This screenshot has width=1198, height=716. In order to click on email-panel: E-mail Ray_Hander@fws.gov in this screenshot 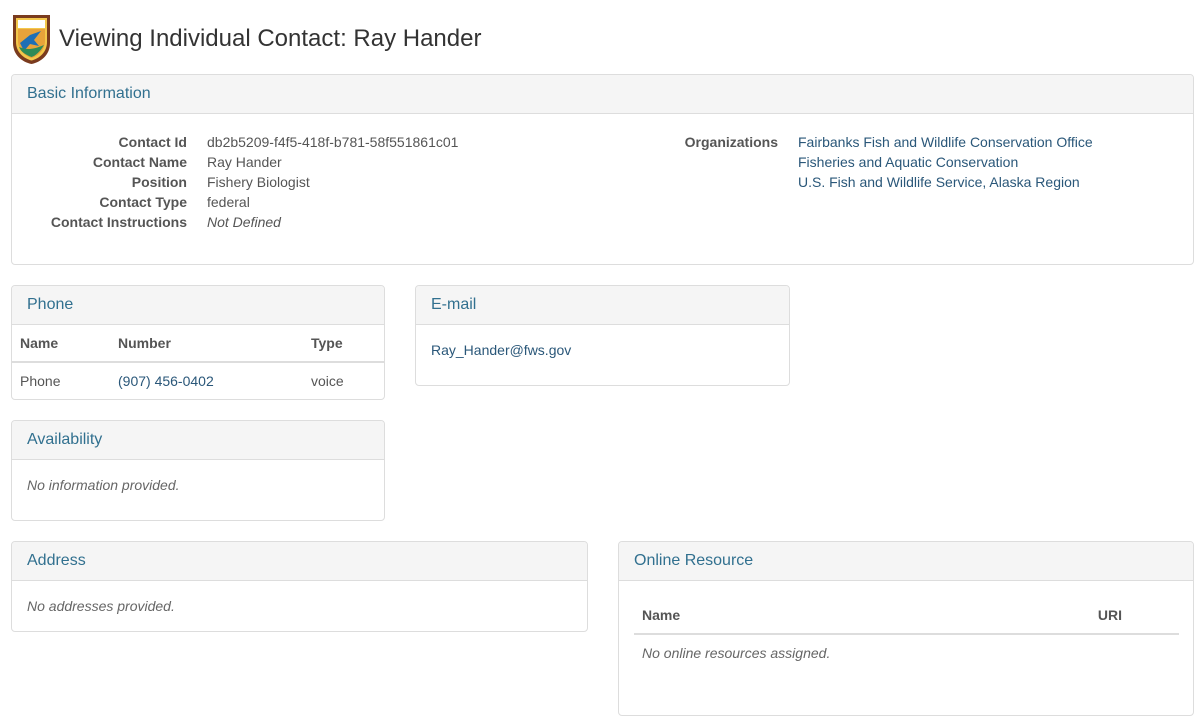, I will do `click(602, 335)`.